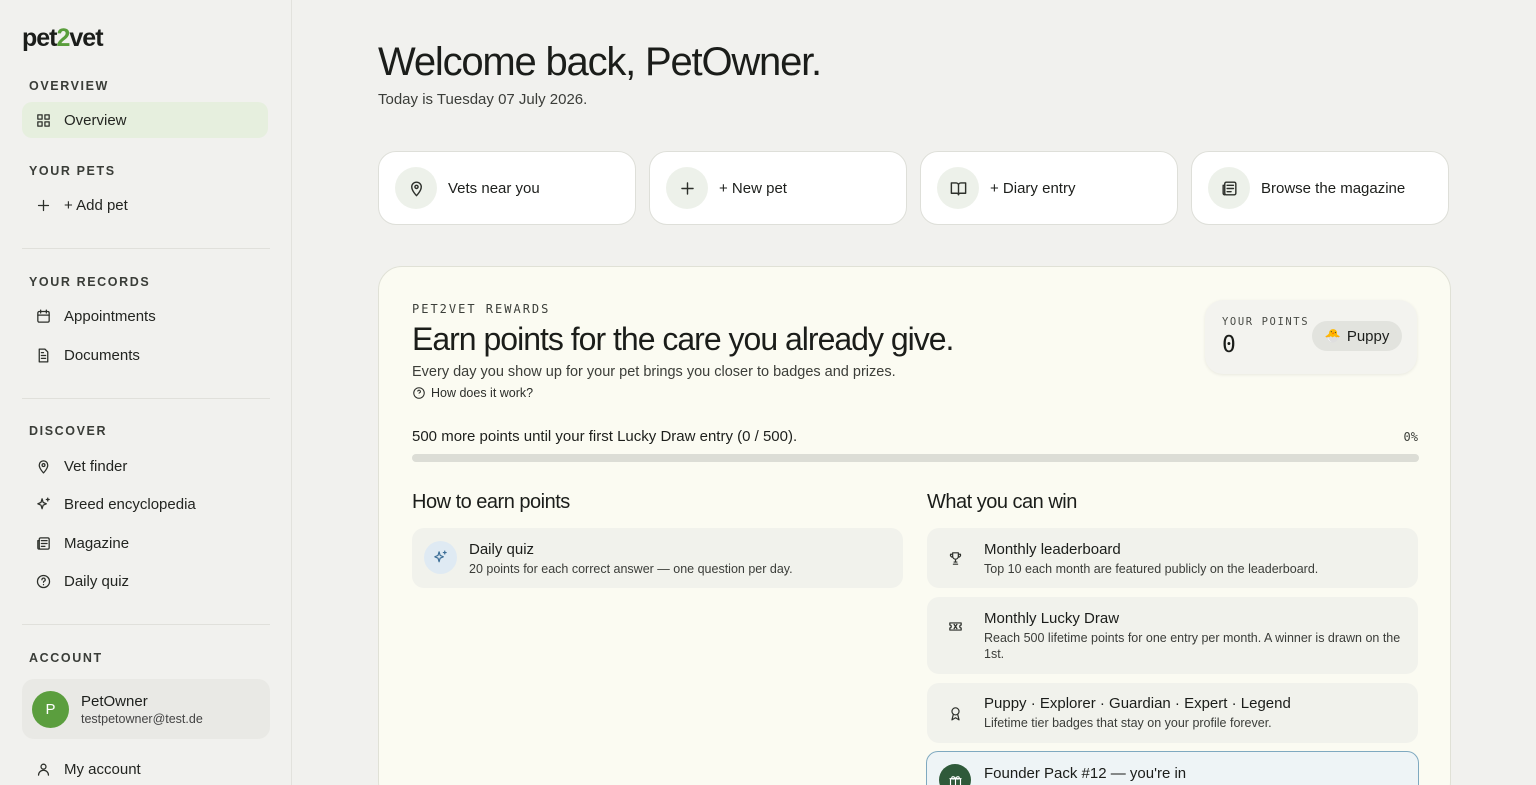 The height and width of the screenshot is (785, 1536). What do you see at coordinates (145, 581) in the screenshot?
I see `sidebar-item-daily-quiz: Daily quiz` at bounding box center [145, 581].